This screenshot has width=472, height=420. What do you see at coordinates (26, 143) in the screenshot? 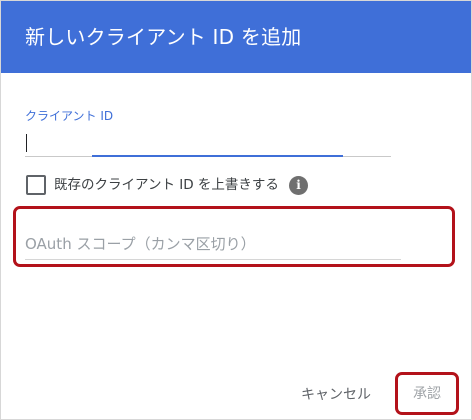
I see `text-caret` at bounding box center [26, 143].